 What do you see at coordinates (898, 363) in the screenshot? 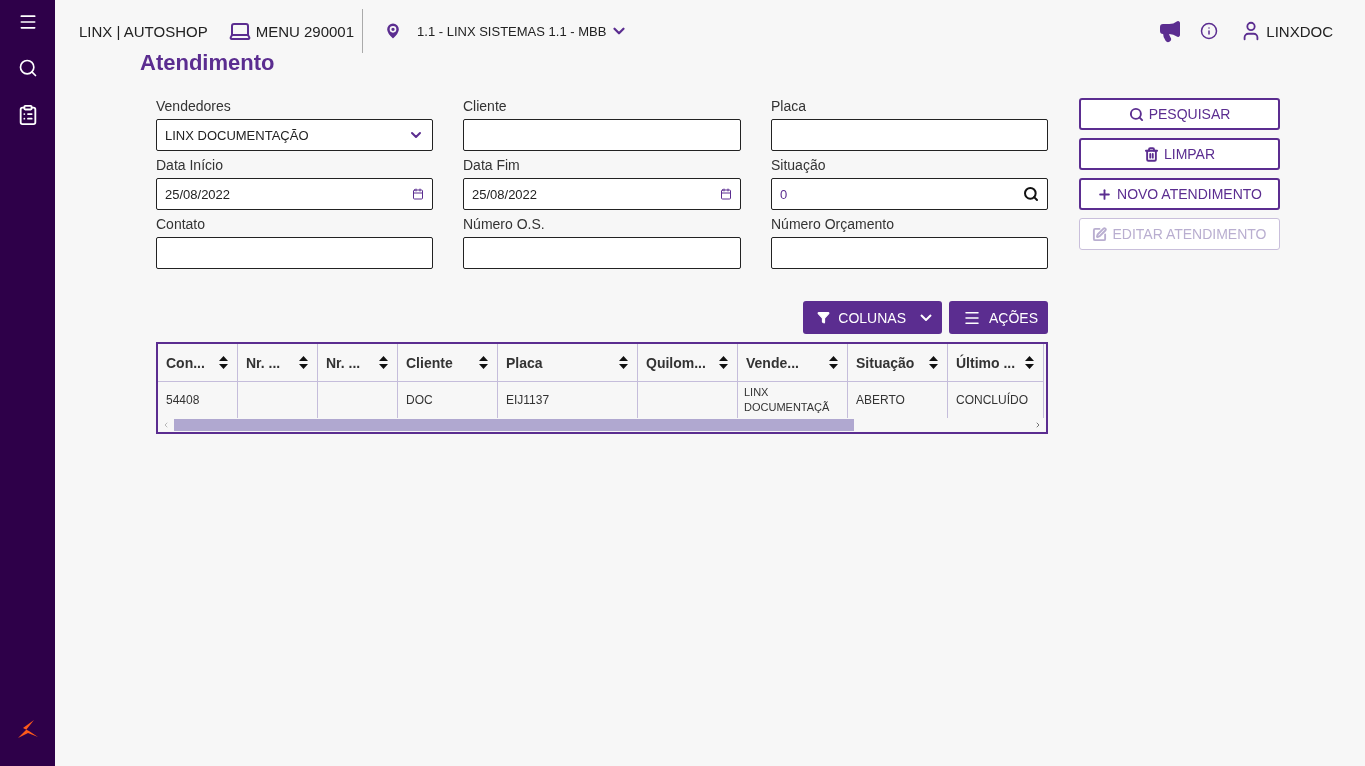
I see `column-header: Situação` at bounding box center [898, 363].